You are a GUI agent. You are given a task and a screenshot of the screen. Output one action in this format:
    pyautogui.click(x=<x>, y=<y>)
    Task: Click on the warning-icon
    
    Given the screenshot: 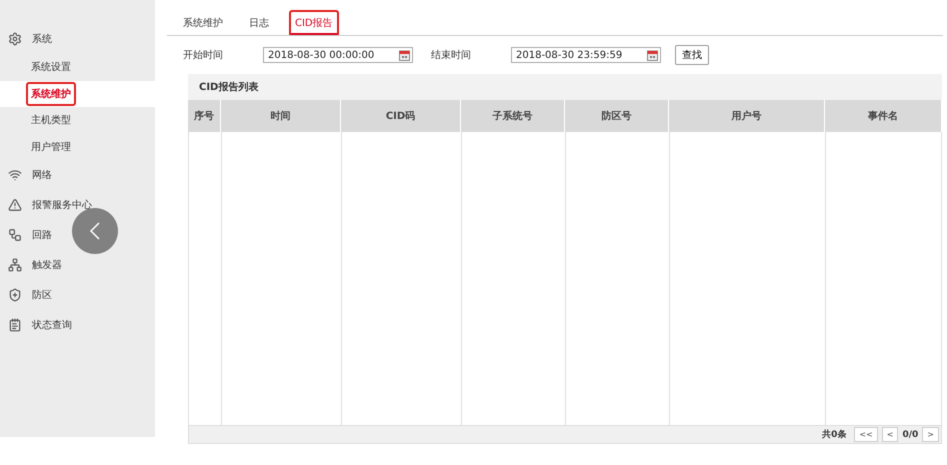 What is the action you would take?
    pyautogui.click(x=15, y=205)
    